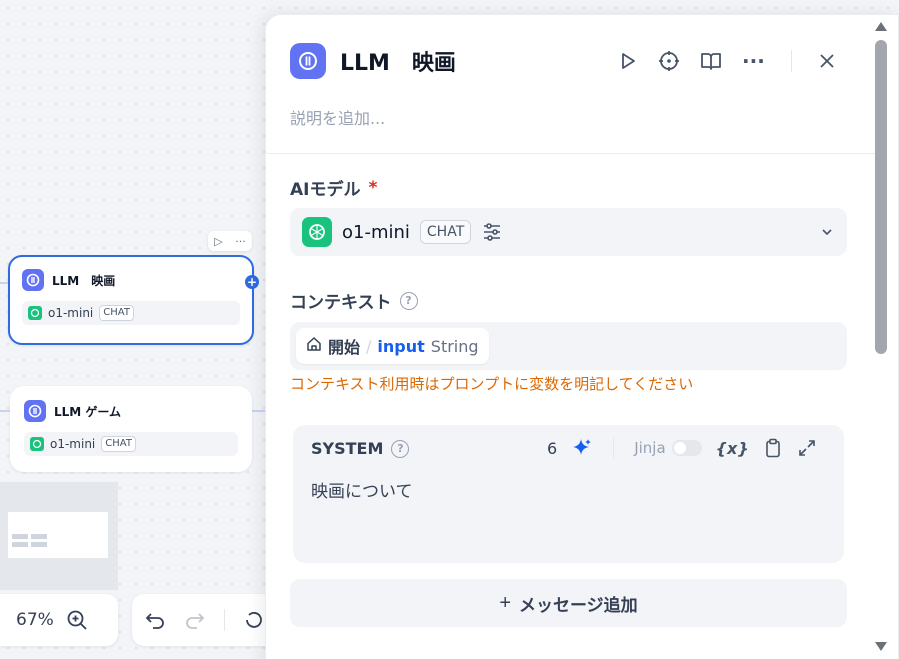 The height and width of the screenshot is (659, 899). I want to click on add-message-button: + メッセージ追加, so click(568, 603).